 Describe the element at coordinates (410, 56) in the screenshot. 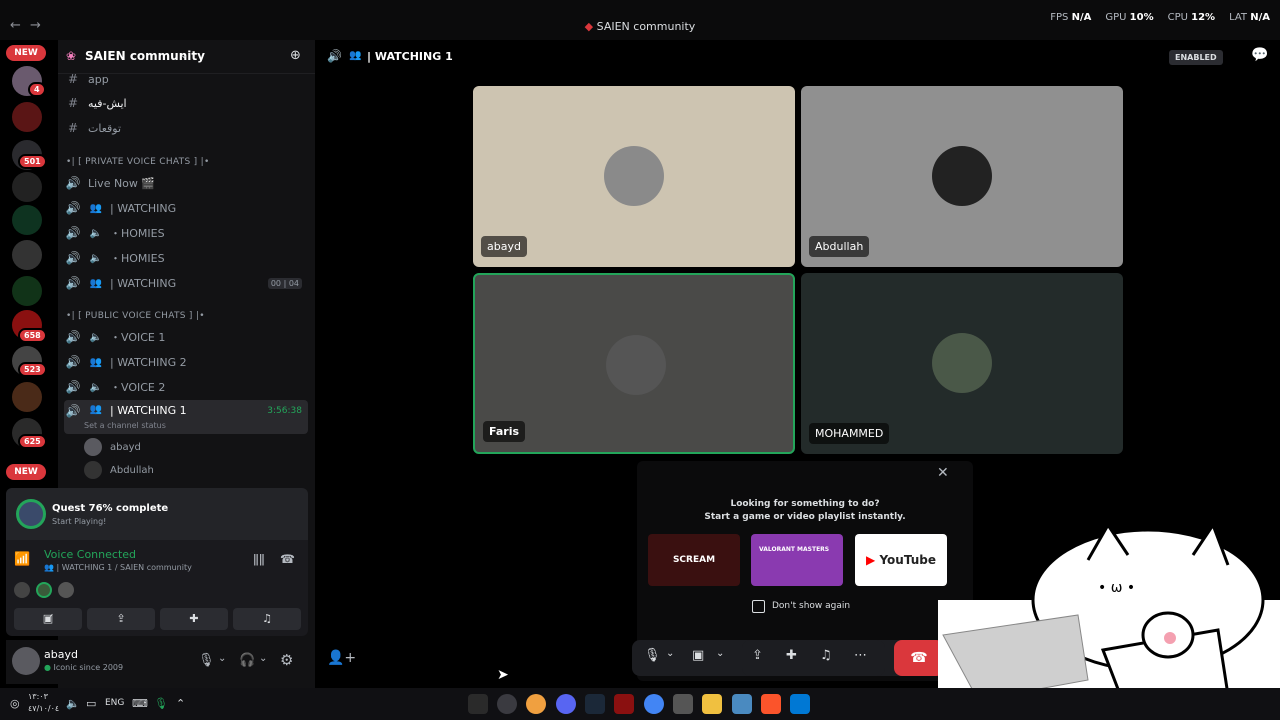

I see `channel-title: | WATCHING 1` at that location.